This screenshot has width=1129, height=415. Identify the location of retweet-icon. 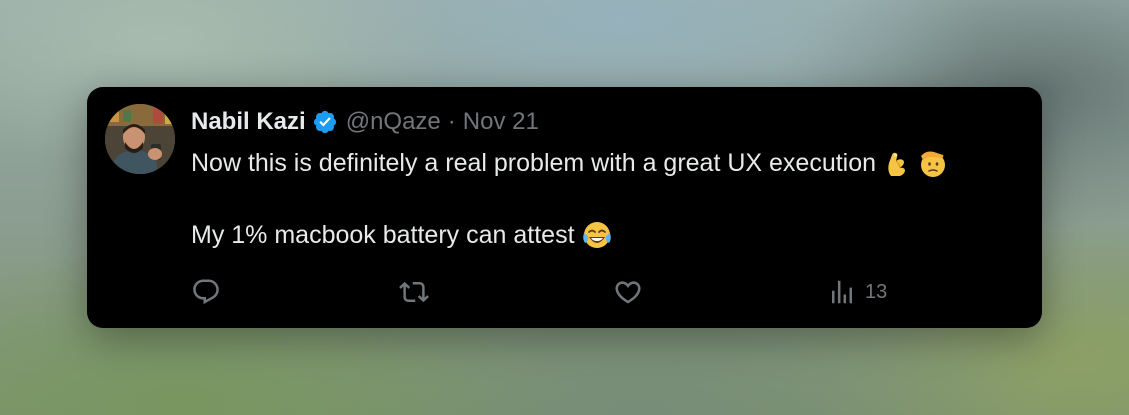
(414, 292).